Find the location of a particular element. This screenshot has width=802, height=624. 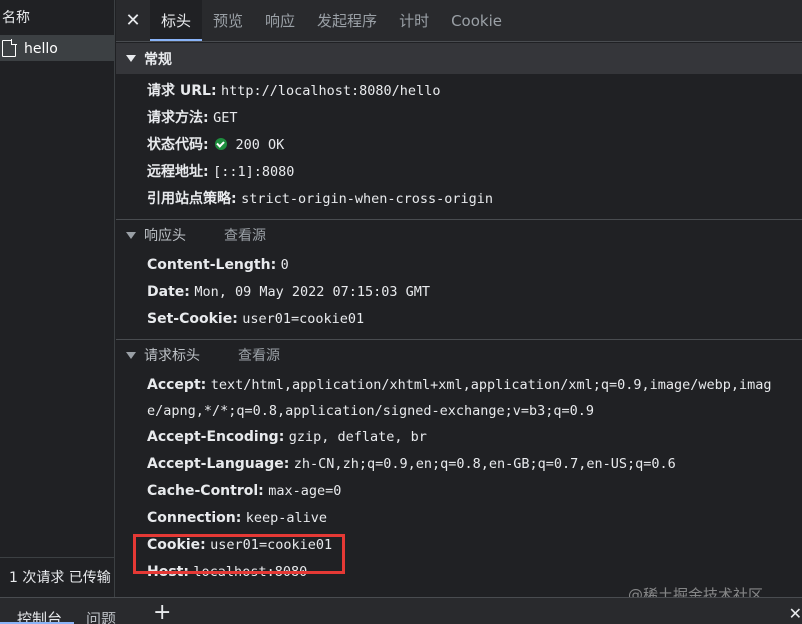

request-row-cache-control: Cache-Control: max-age=0 is located at coordinates (244, 491).